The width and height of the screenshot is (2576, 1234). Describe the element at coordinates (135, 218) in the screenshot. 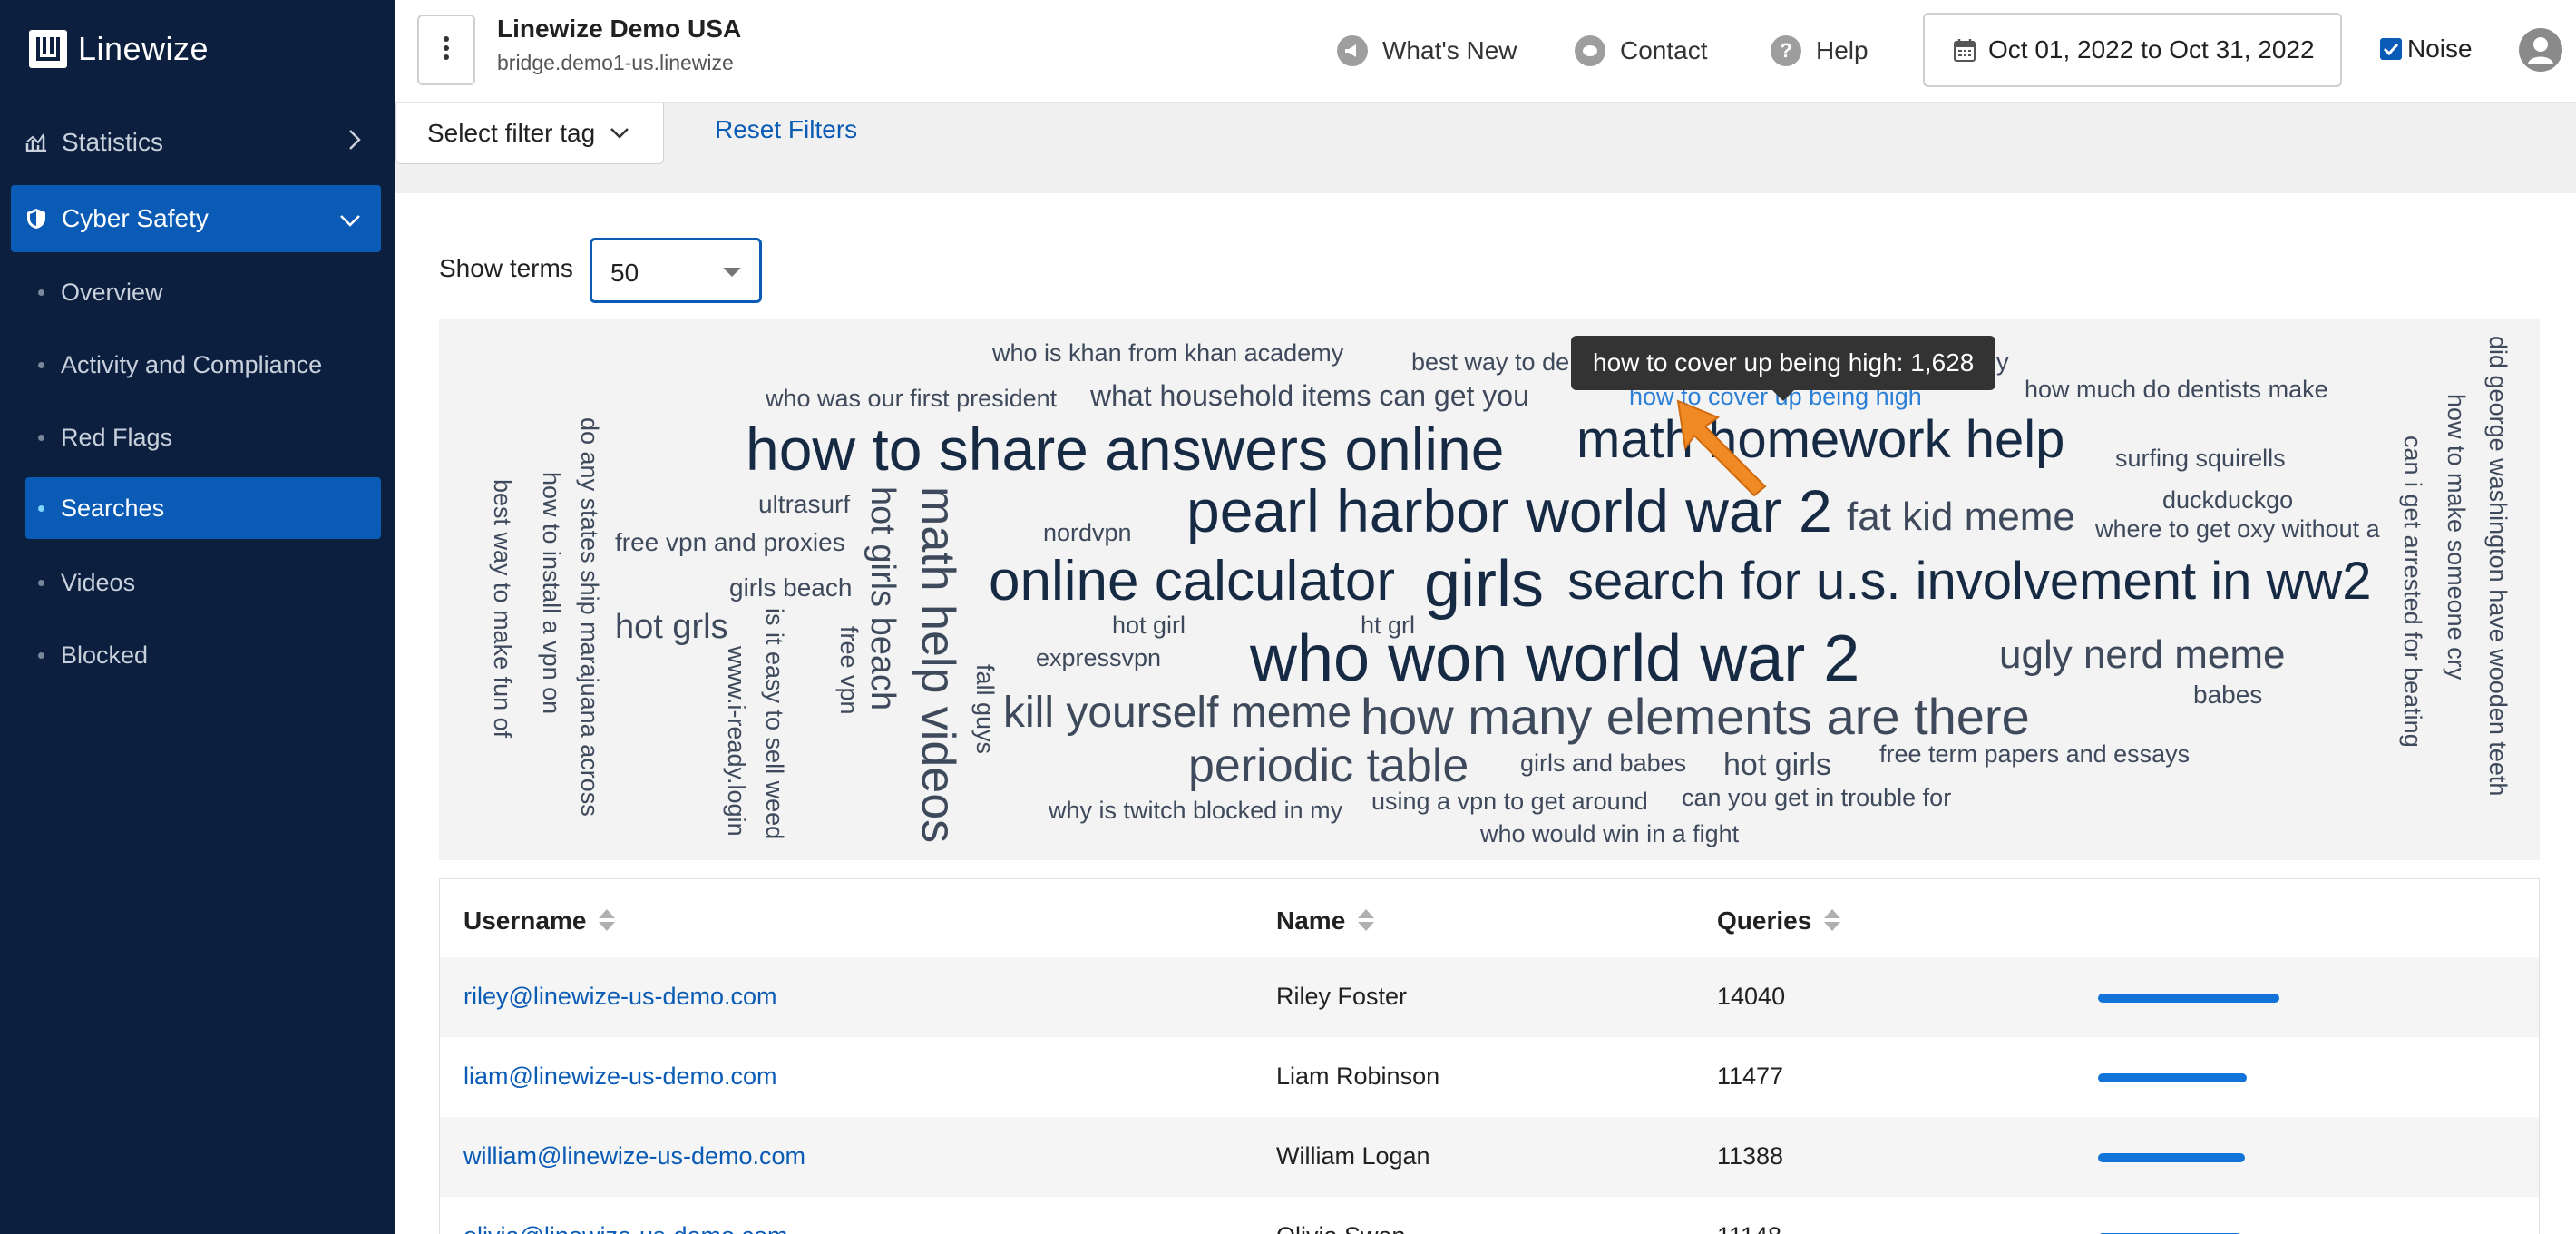

I see `sidebar-item-label: Cyber Safety` at that location.